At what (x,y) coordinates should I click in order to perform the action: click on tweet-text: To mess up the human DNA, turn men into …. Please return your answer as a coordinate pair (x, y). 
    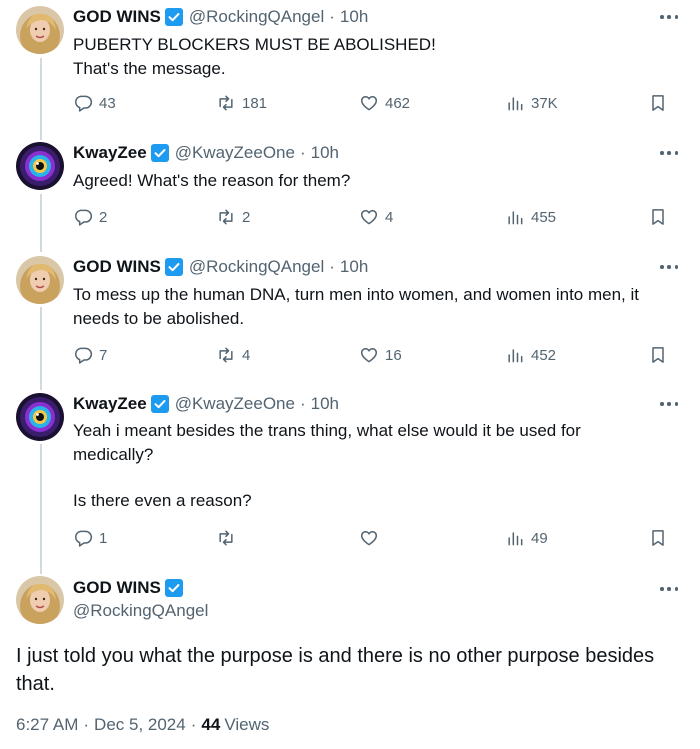
    Looking at the image, I should click on (373, 307).